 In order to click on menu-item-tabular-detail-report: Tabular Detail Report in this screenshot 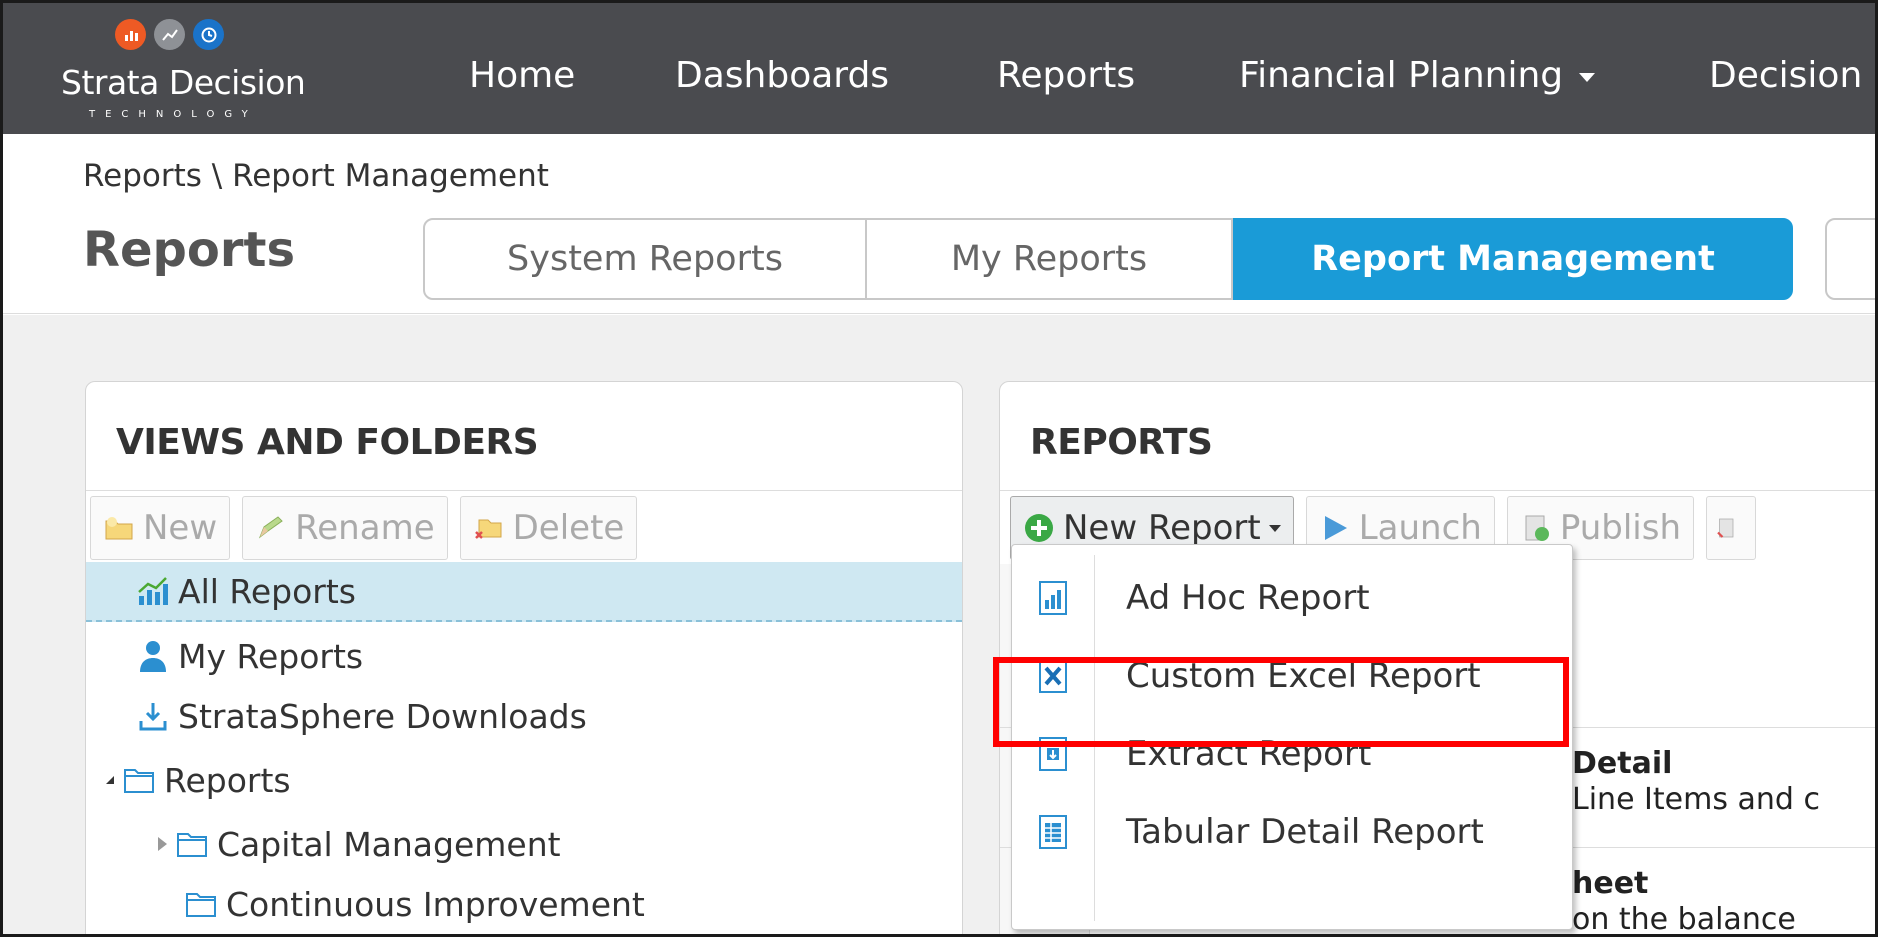, I will do `click(1292, 832)`.